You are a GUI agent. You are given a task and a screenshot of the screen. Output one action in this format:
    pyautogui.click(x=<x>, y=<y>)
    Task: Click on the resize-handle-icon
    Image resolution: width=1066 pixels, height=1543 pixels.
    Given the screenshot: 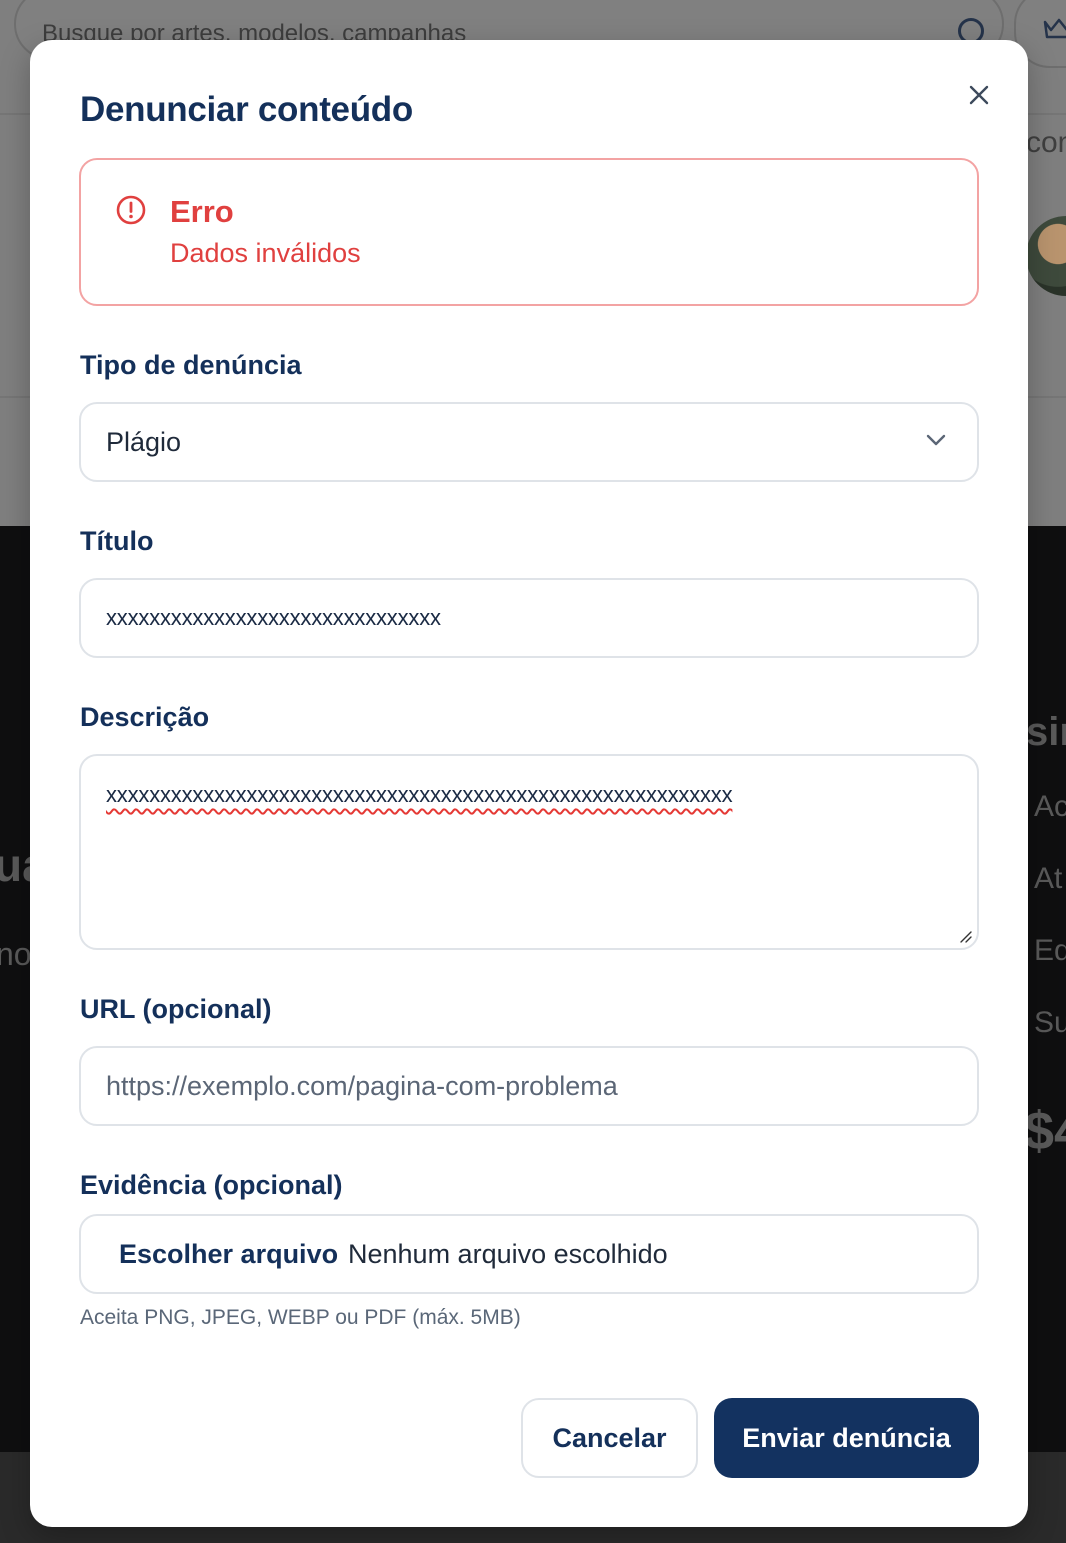 What is the action you would take?
    pyautogui.click(x=965, y=936)
    